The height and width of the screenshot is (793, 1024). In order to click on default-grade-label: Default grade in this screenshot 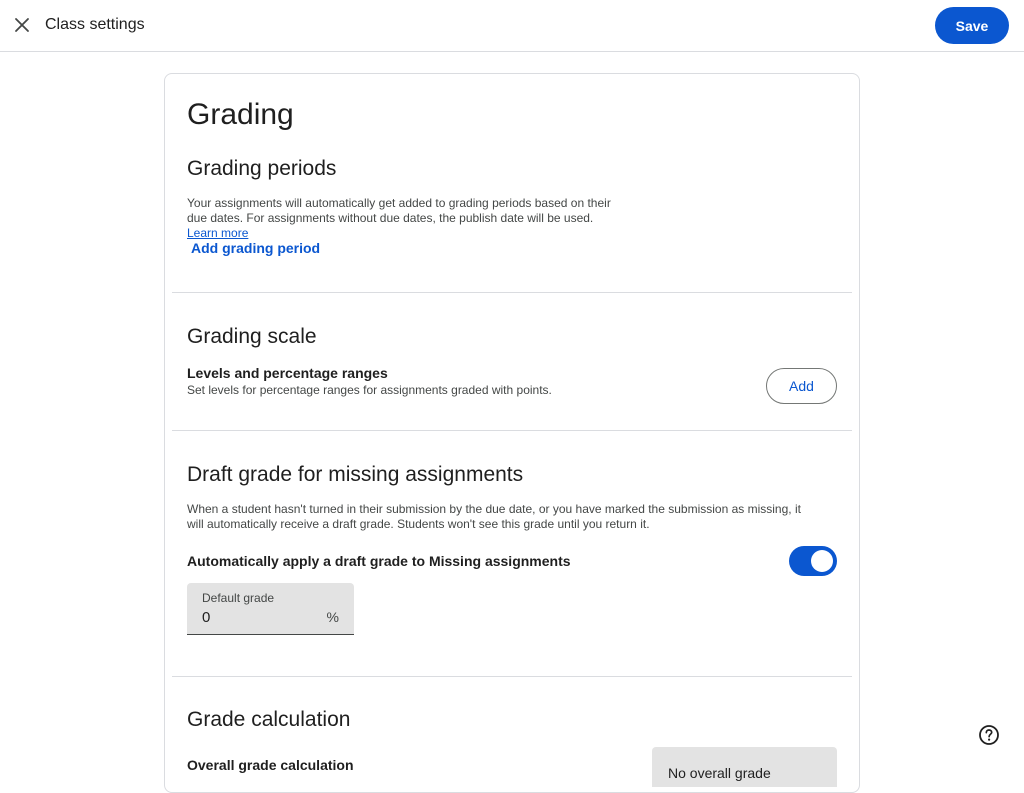, I will do `click(238, 598)`.